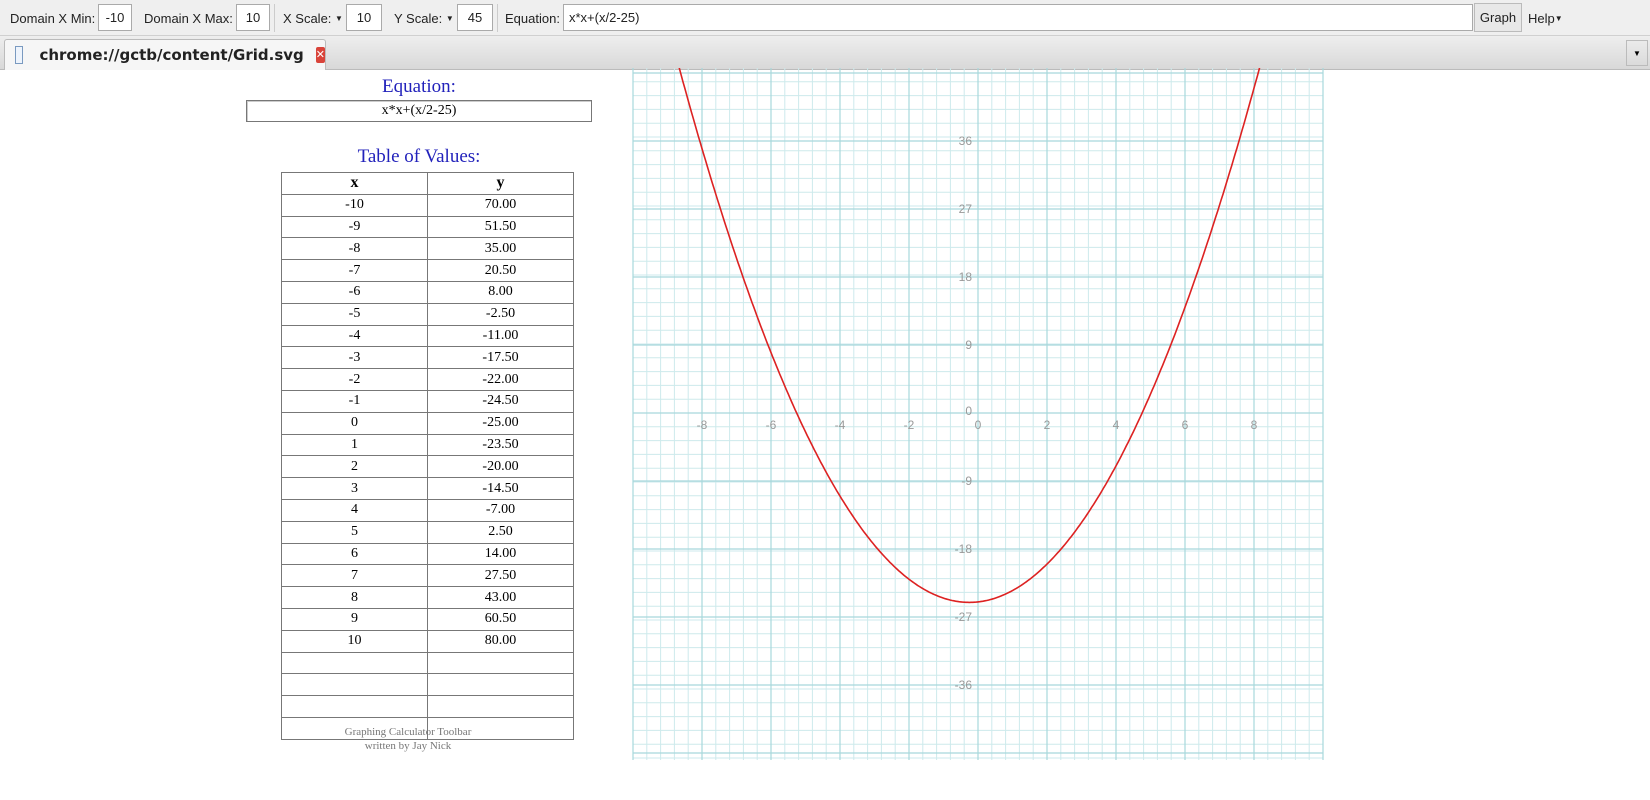 The height and width of the screenshot is (800, 1650). I want to click on x-tick-label: -2, so click(909, 425).